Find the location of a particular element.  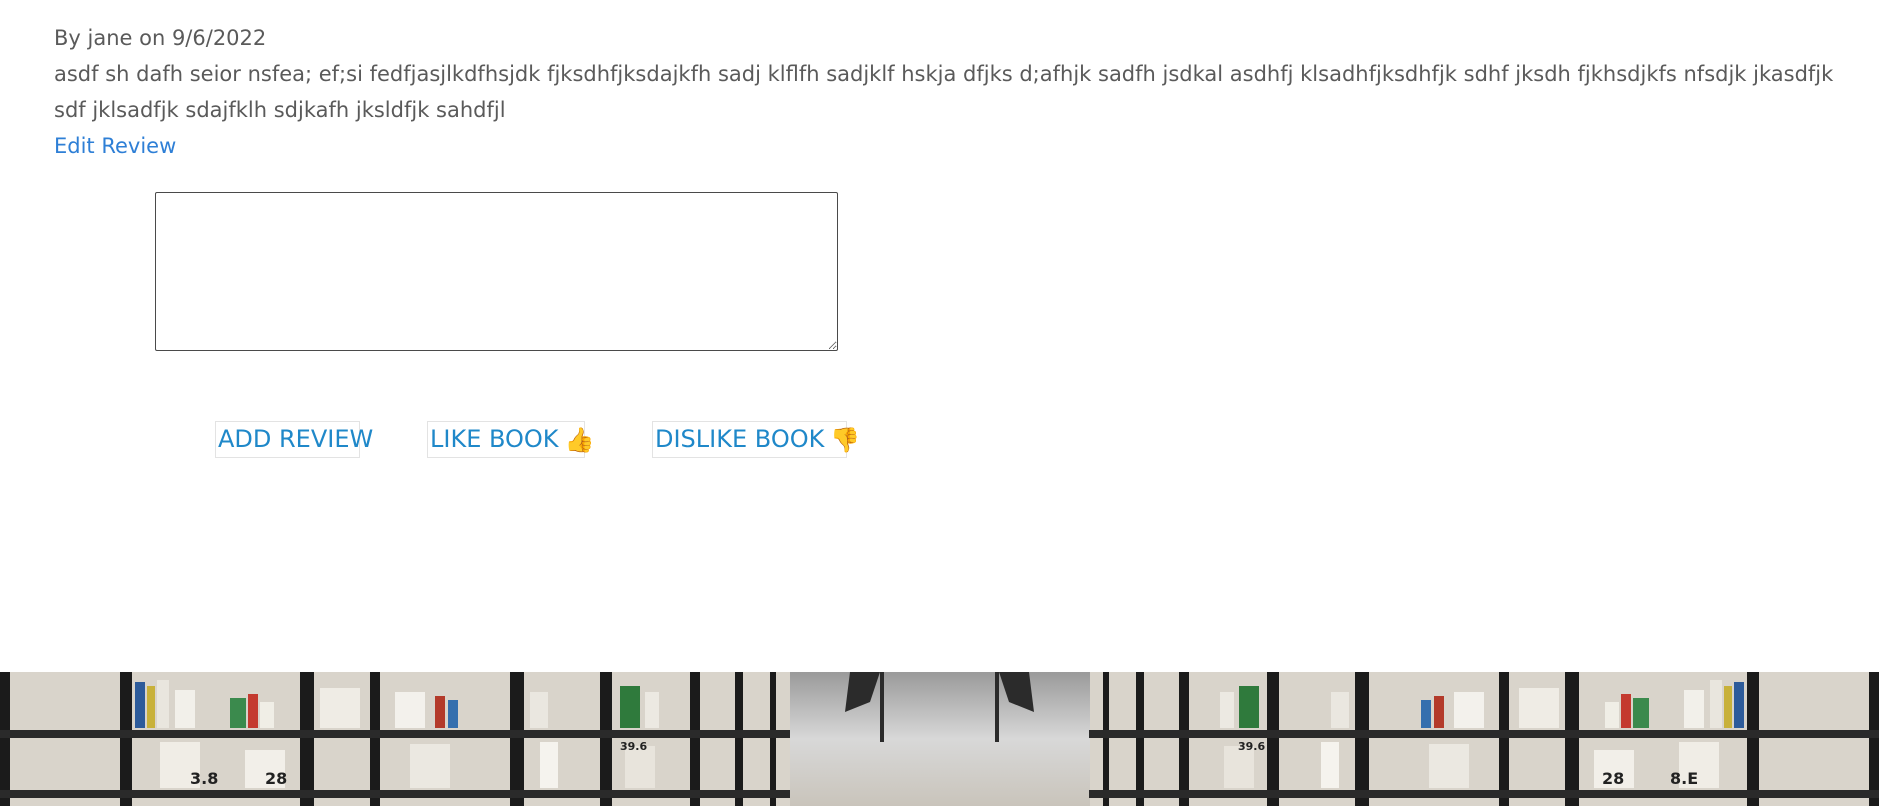

thumbs-up-icon: 👍 is located at coordinates (579, 439).